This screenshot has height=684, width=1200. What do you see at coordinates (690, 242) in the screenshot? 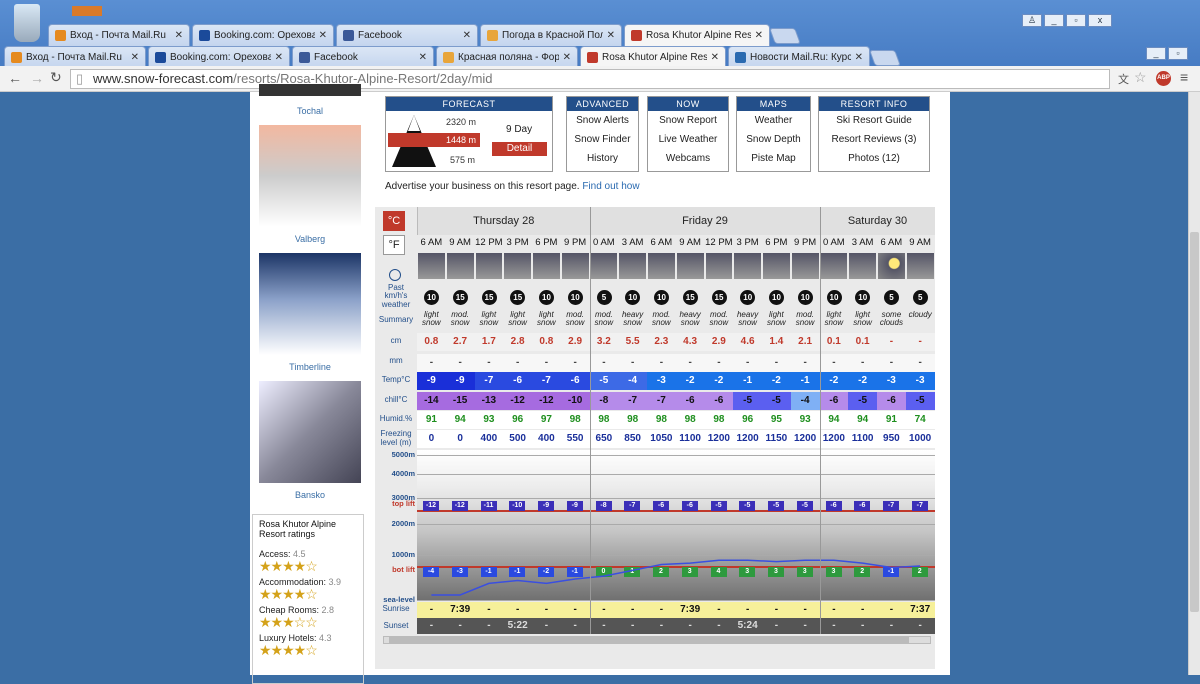
I see `hour-label: 9 AM` at bounding box center [690, 242].